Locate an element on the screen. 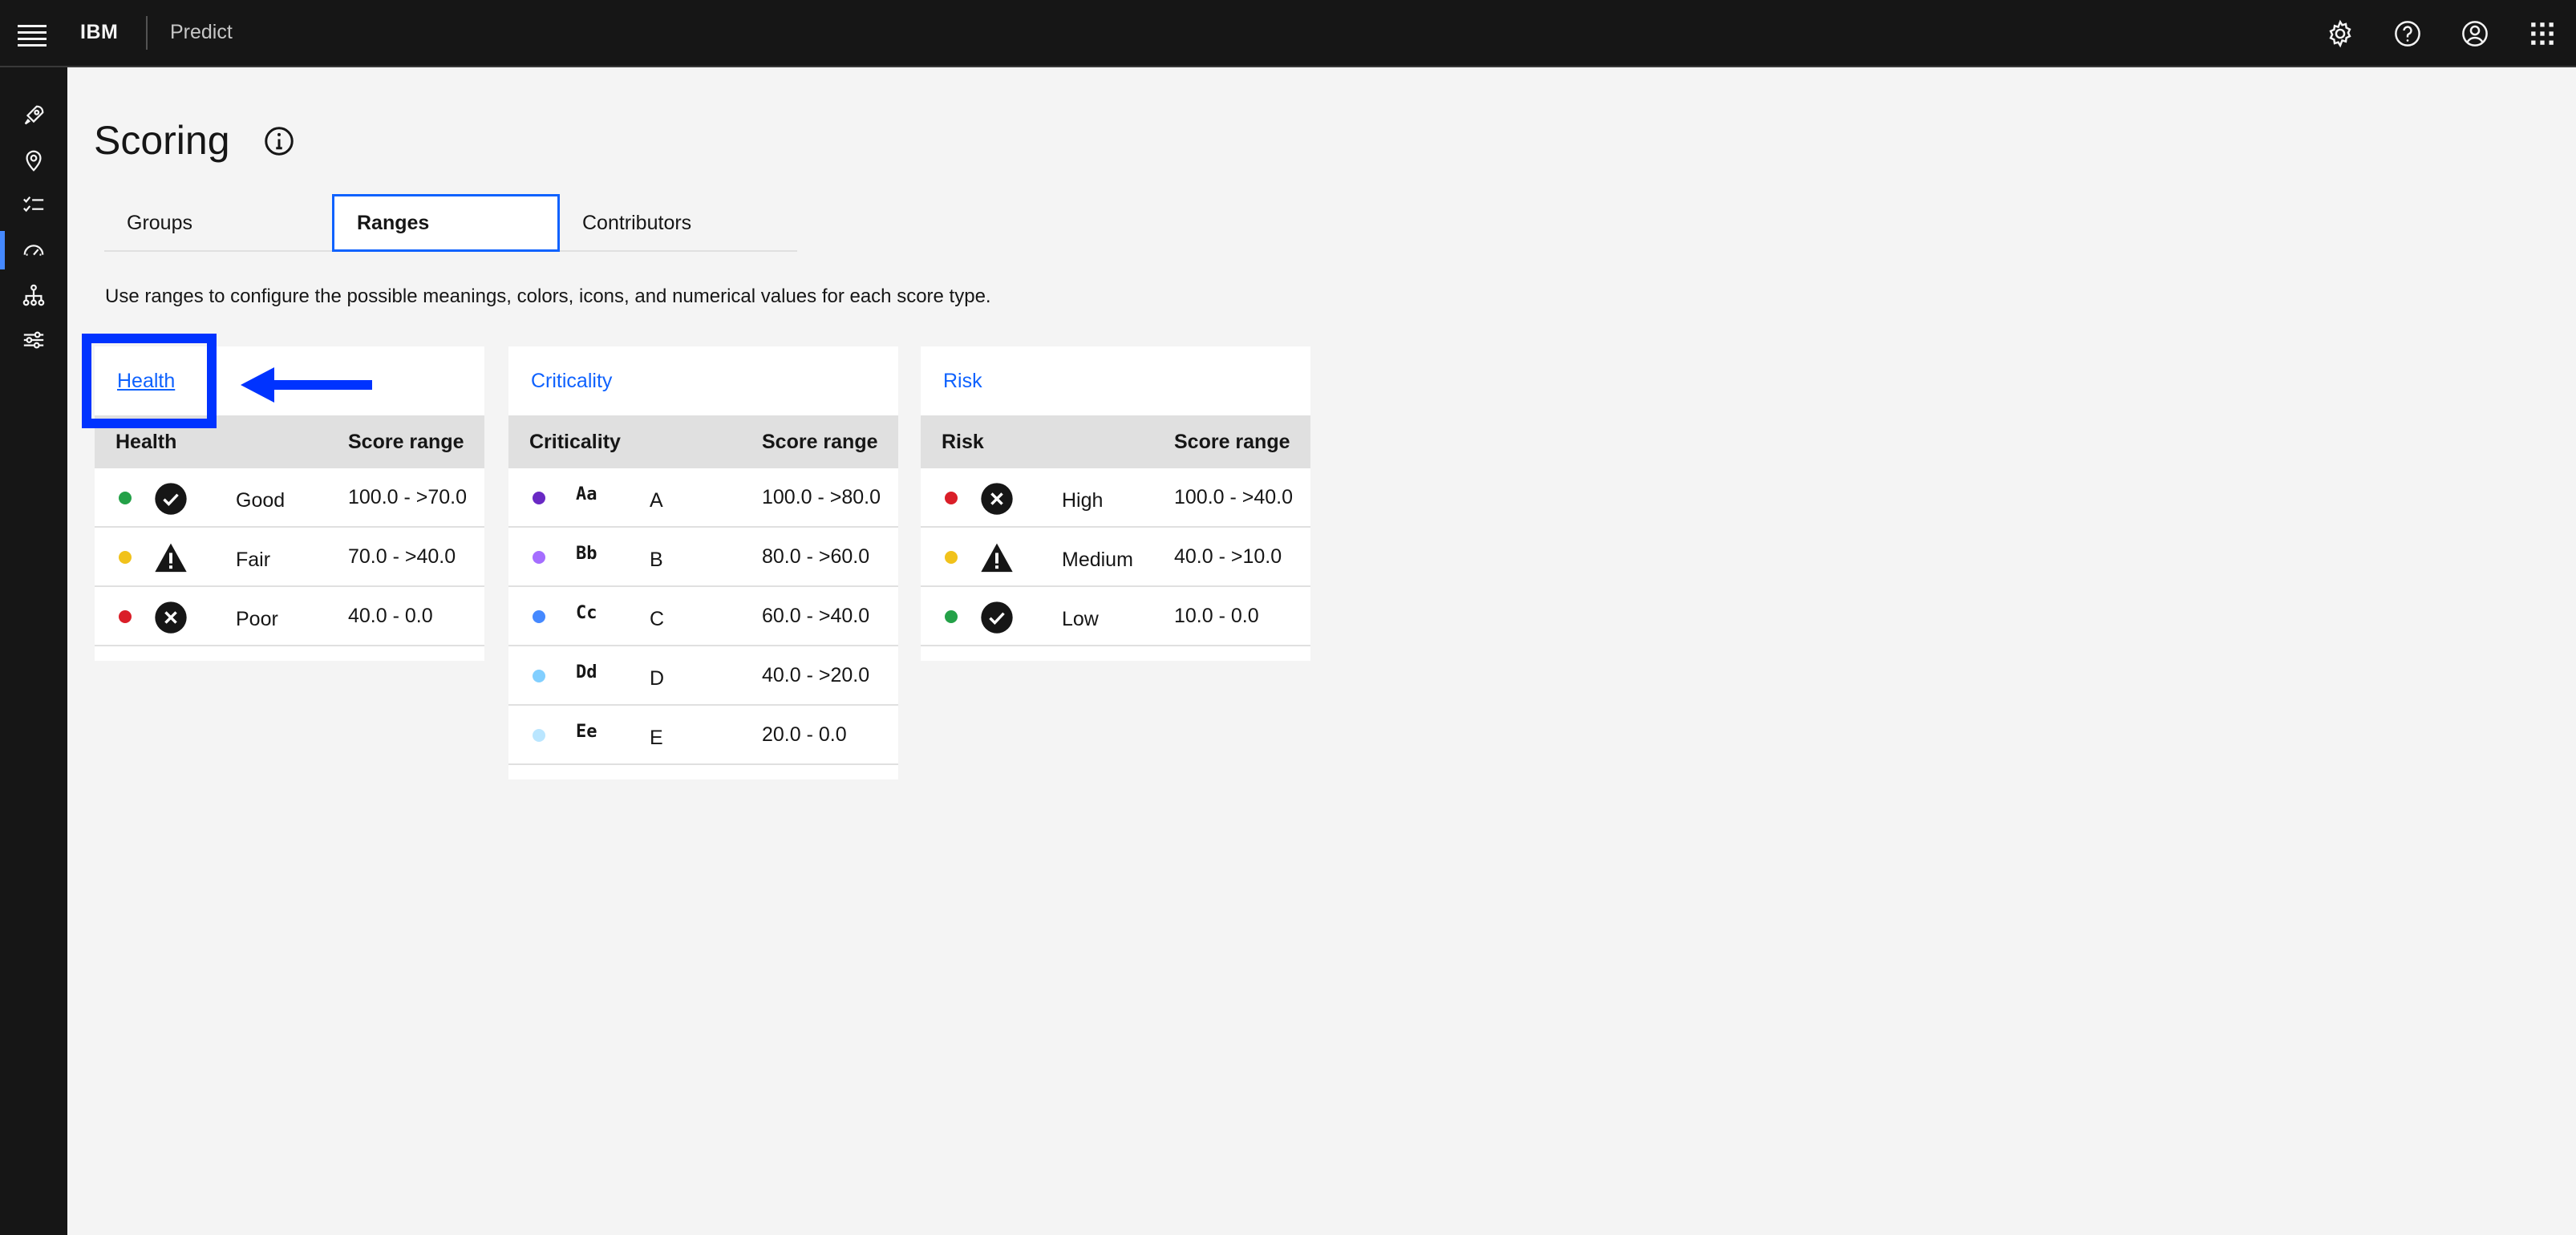  light-purple-status-dot is located at coordinates (539, 557).